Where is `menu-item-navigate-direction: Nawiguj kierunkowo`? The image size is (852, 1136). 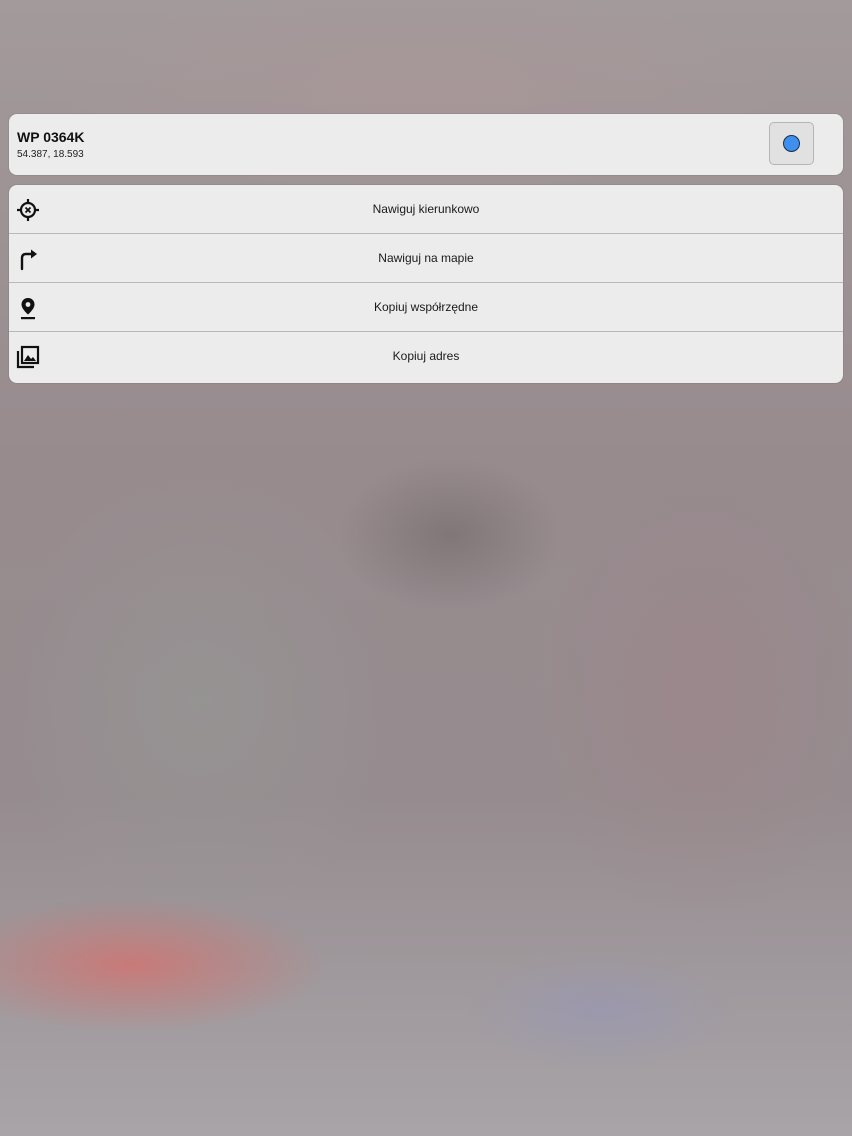 menu-item-navigate-direction: Nawiguj kierunkowo is located at coordinates (426, 209).